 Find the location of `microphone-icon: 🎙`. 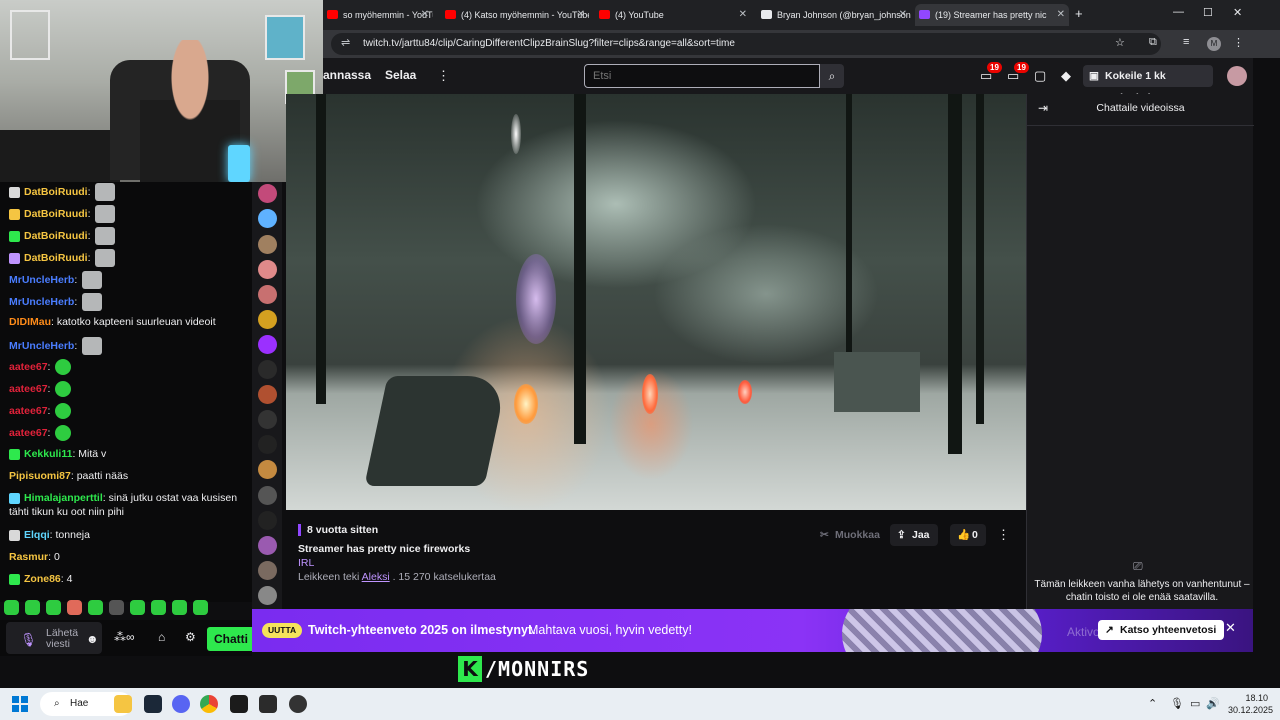

microphone-icon: 🎙 is located at coordinates (28, 640).